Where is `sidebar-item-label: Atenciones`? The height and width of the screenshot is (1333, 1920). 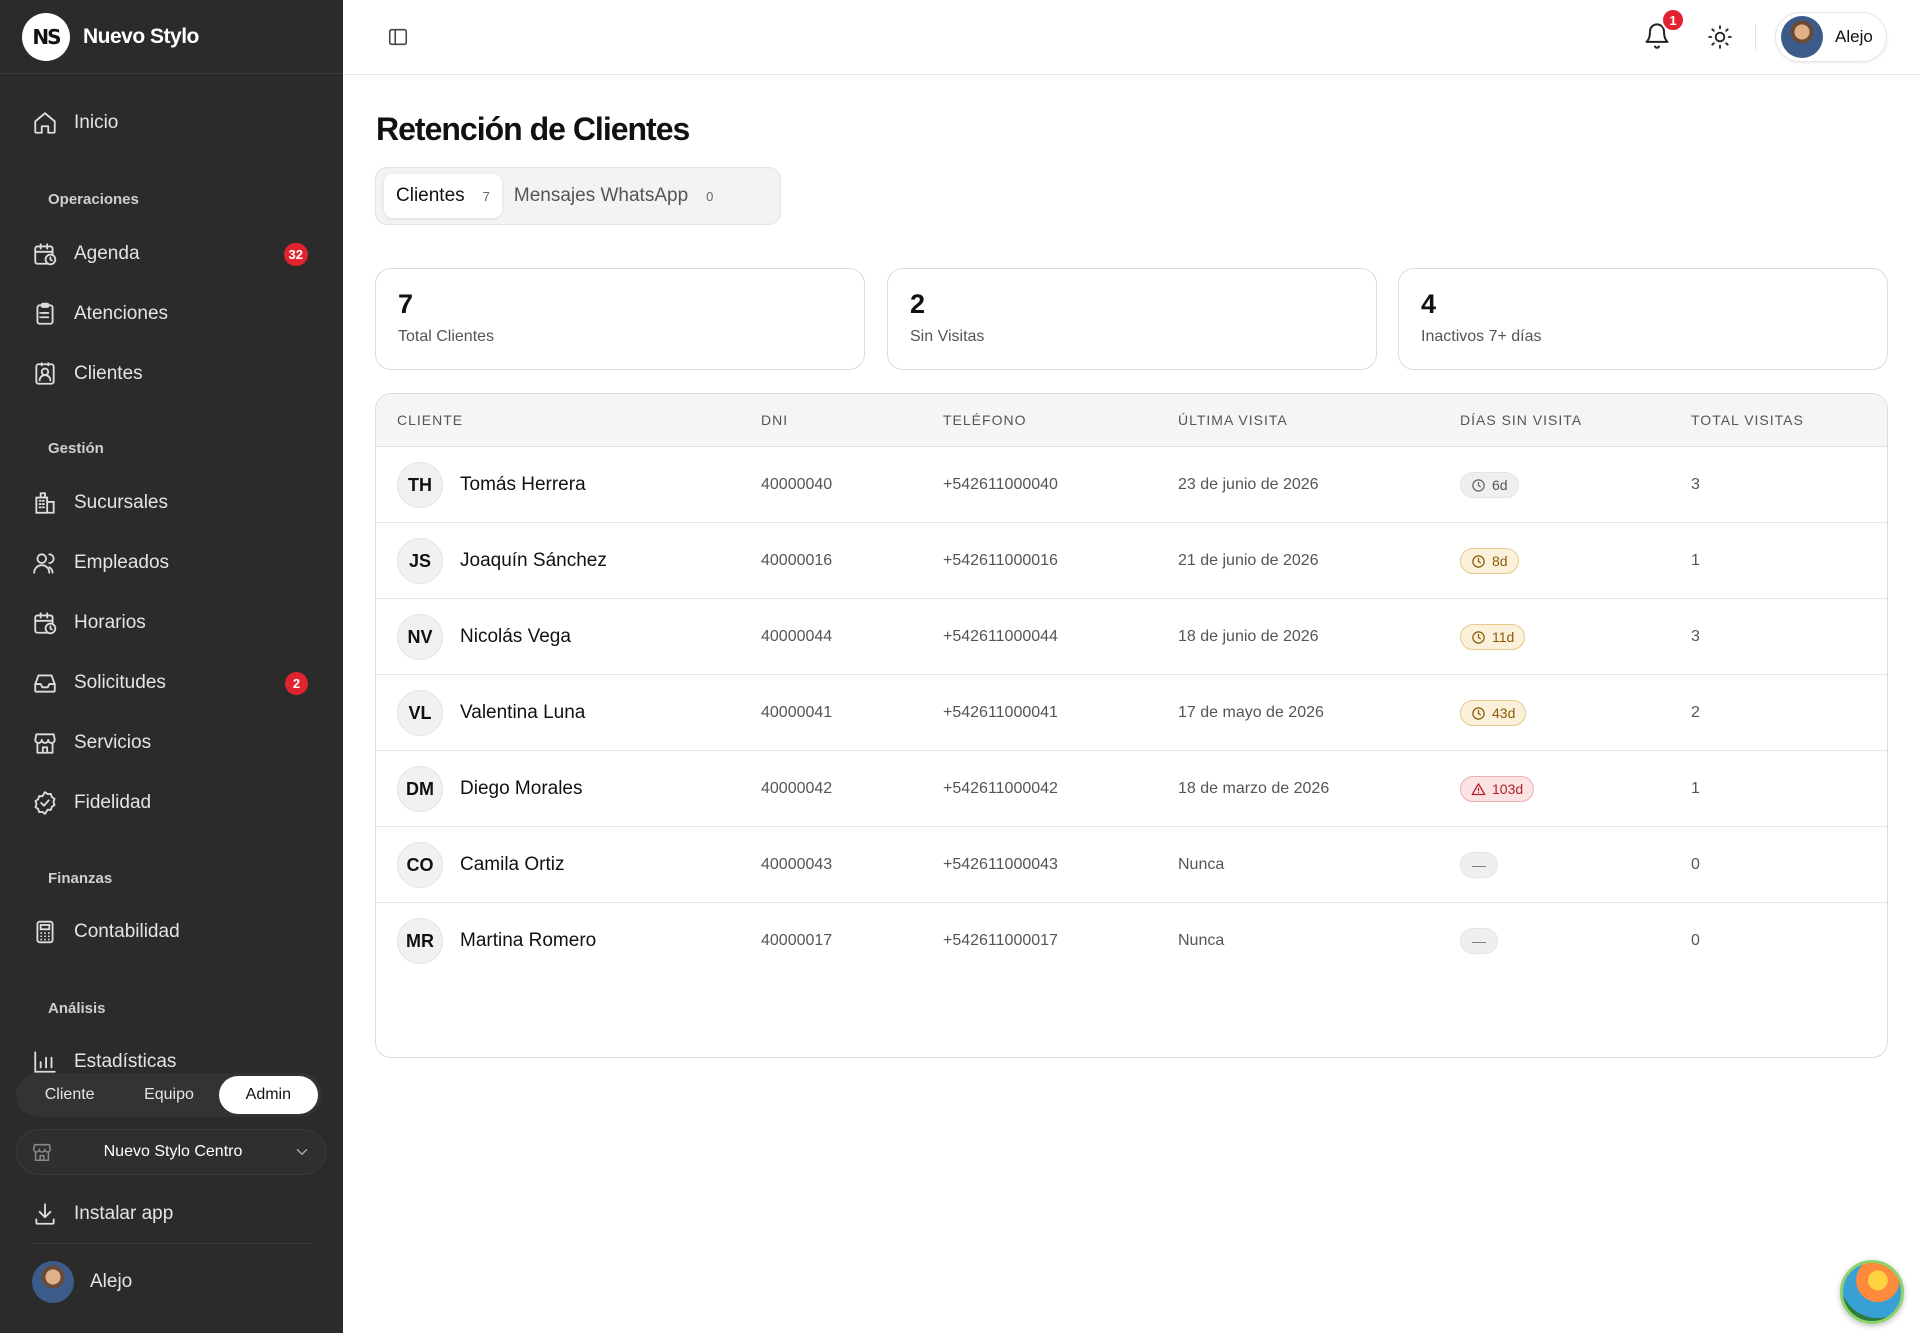
sidebar-item-label: Atenciones is located at coordinates (121, 313).